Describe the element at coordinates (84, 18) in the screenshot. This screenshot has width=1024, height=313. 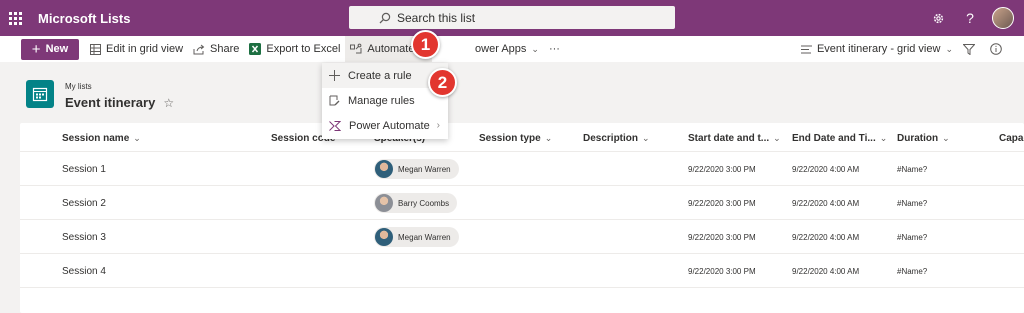
I see `app-title: Microsoft Lists` at that location.